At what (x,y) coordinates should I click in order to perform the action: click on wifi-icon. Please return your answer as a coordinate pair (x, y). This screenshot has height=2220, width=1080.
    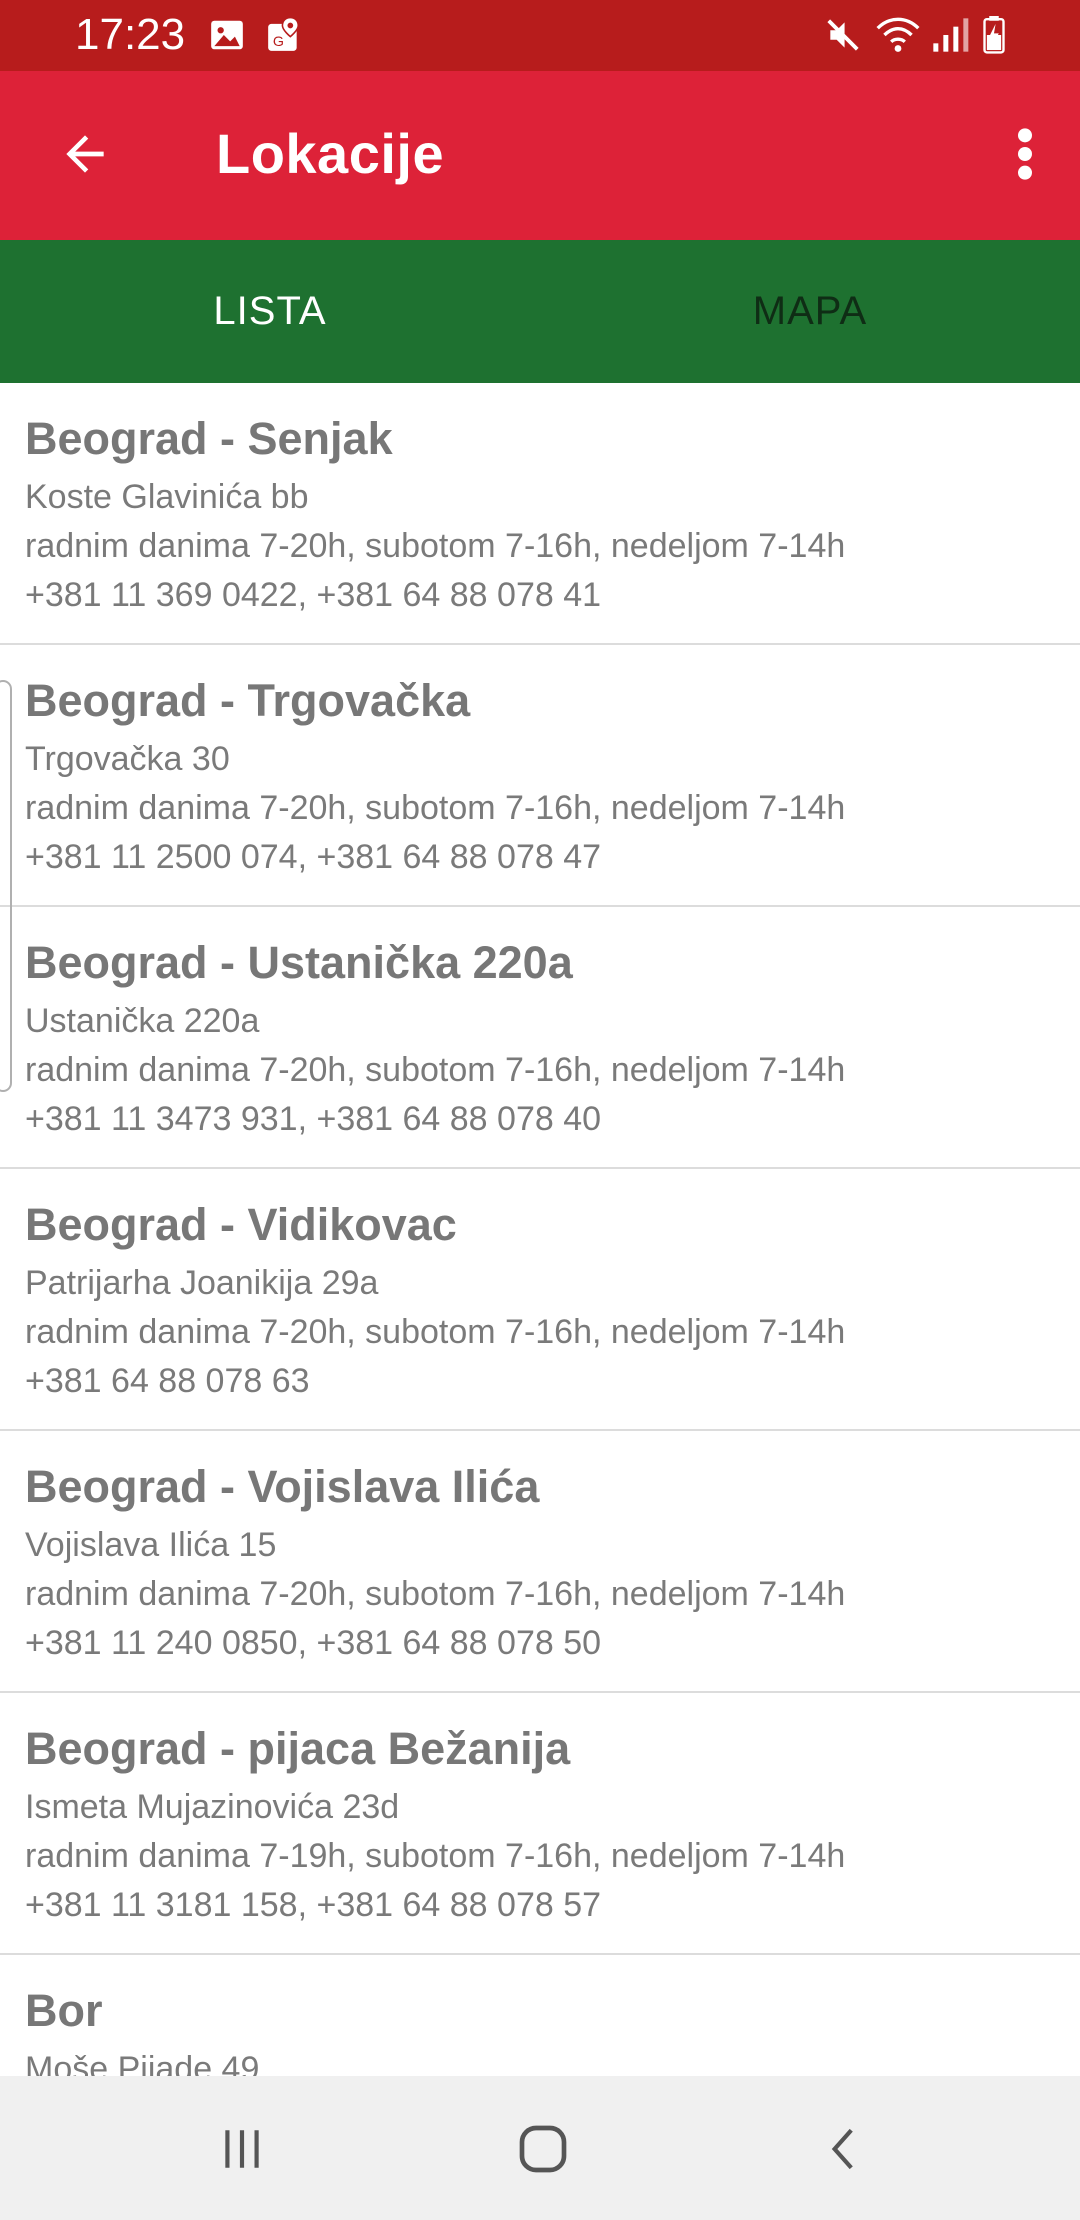
    Looking at the image, I should click on (898, 35).